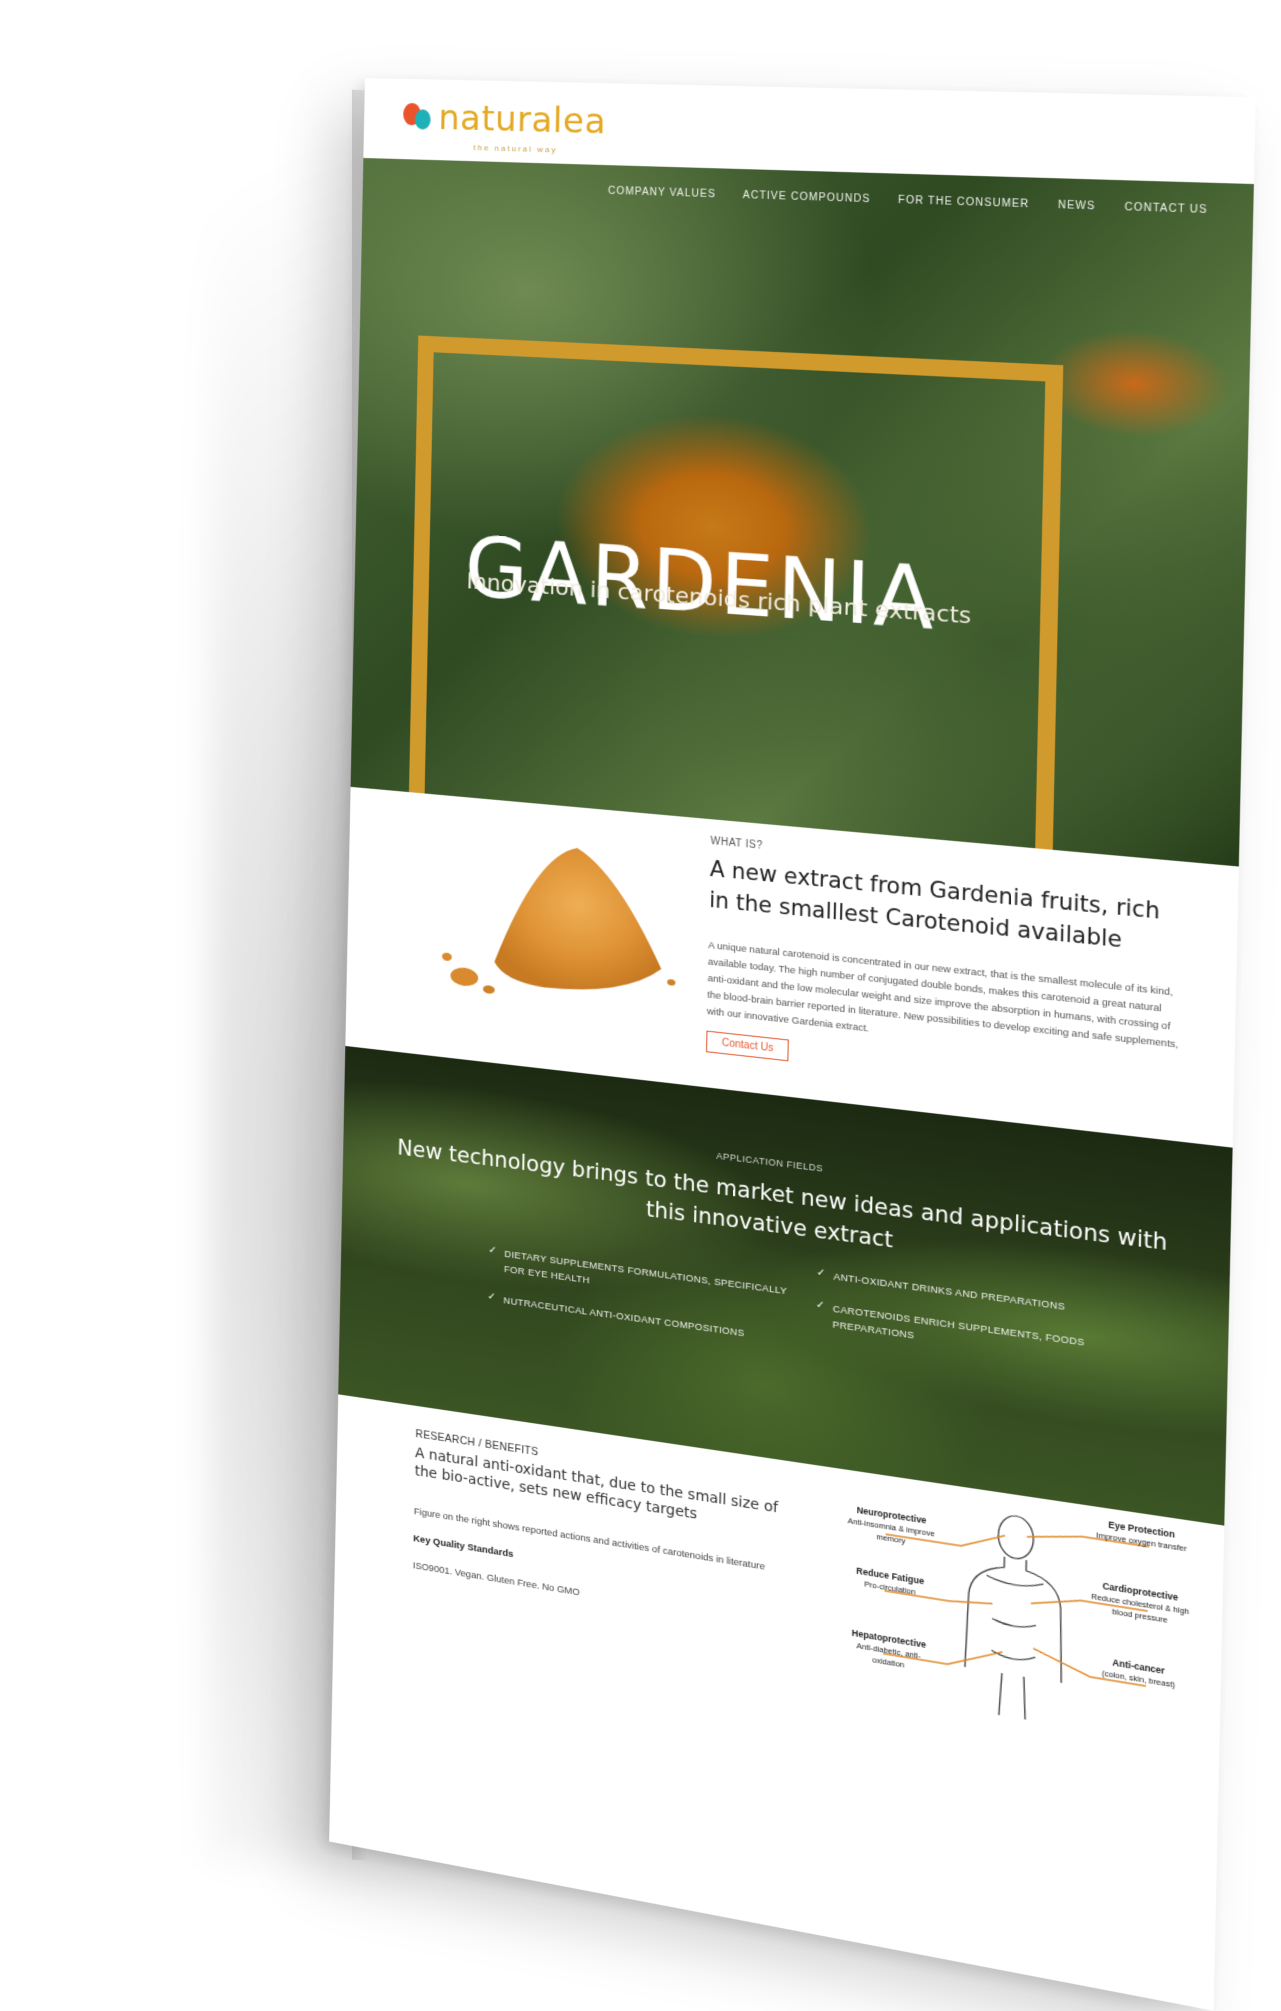  I want to click on nav-active-compounds: ACTIVE COMPOUNDS, so click(807, 198).